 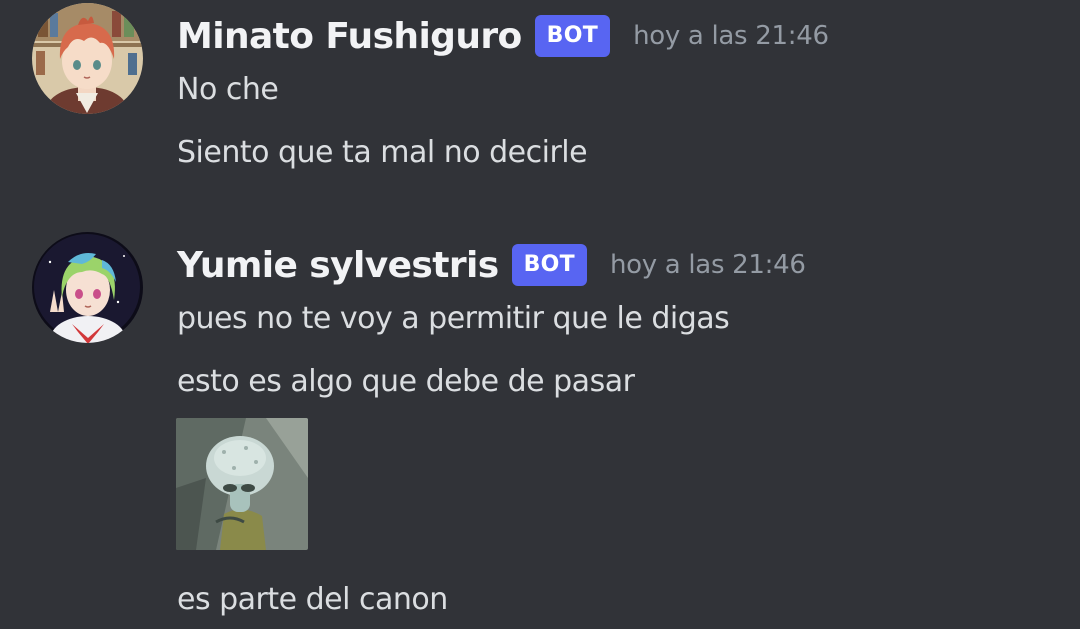 I want to click on message-header: Yumie sylvestris BOT hoy a las 21:46, so click(x=491, y=265).